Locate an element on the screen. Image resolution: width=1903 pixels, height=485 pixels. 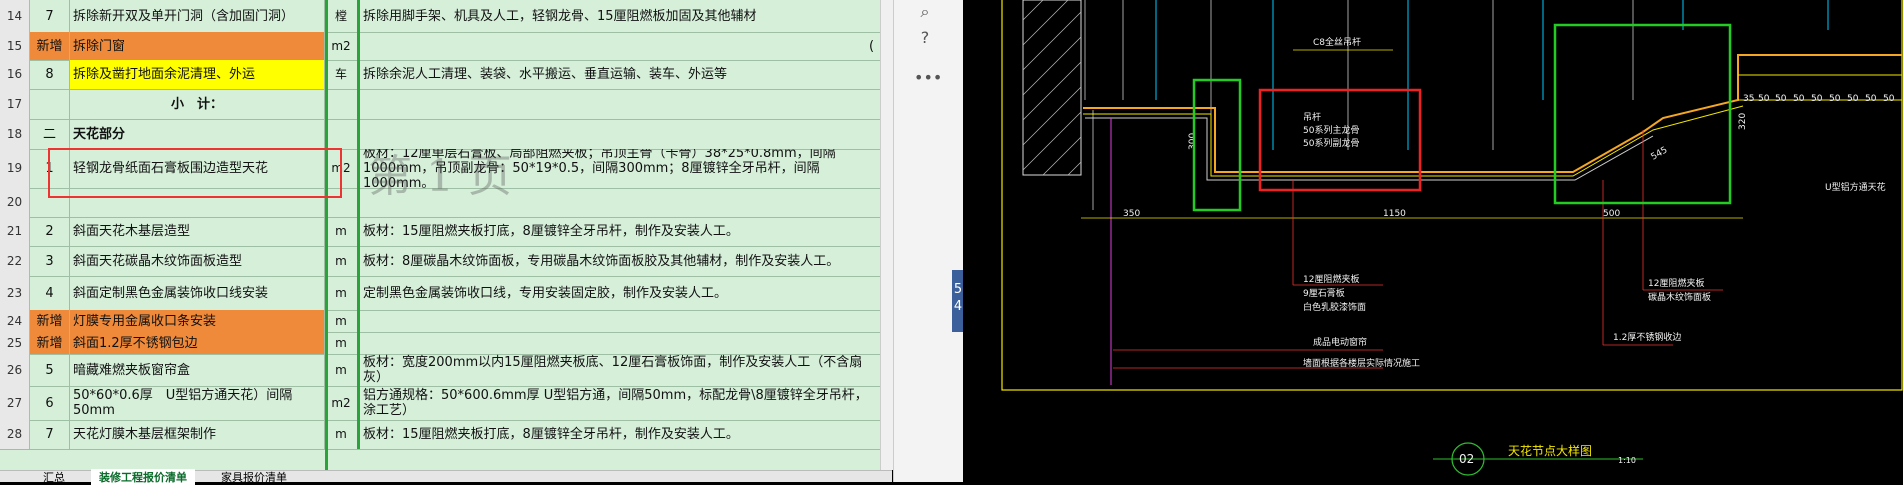
cell-seq: 8 is located at coordinates (50, 74).